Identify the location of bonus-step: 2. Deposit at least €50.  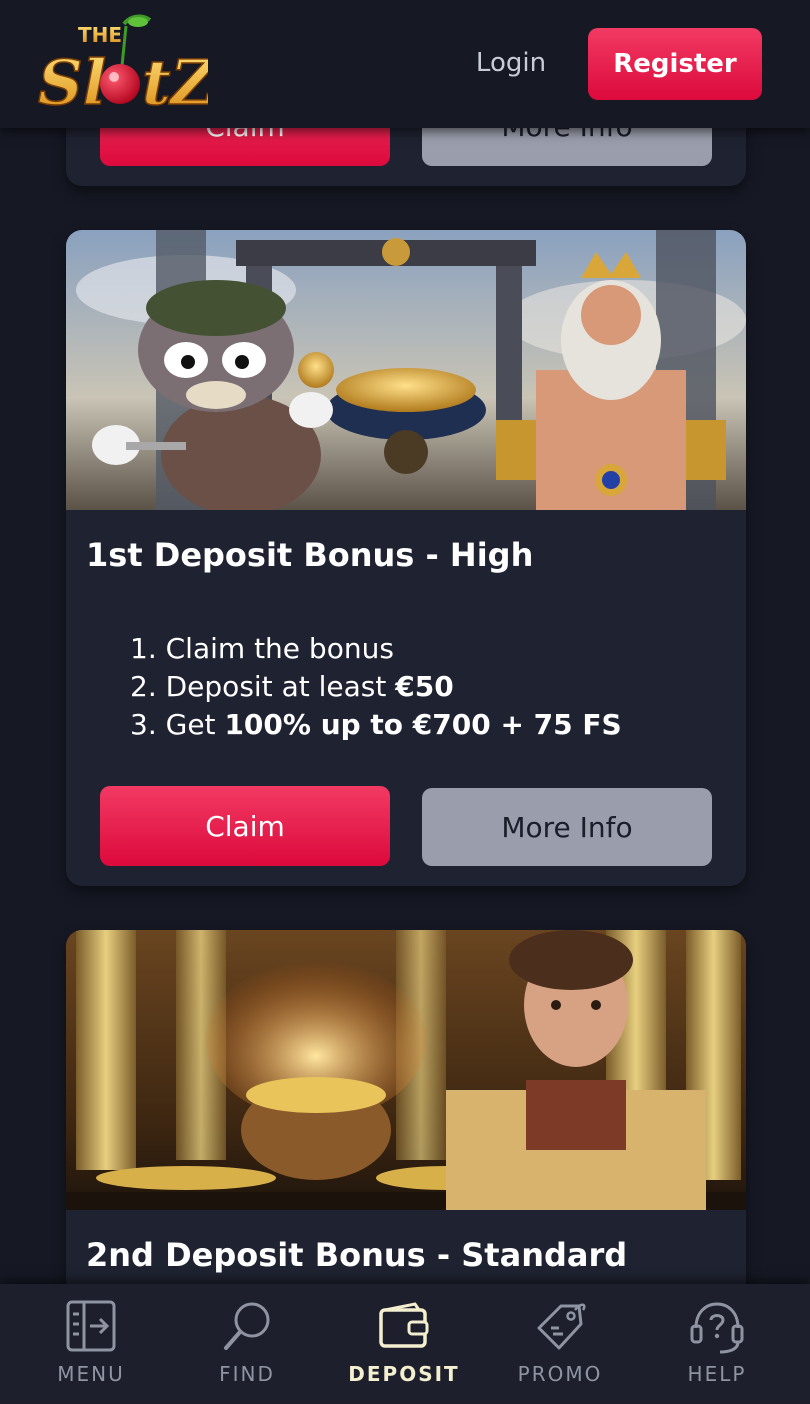
(425, 687).